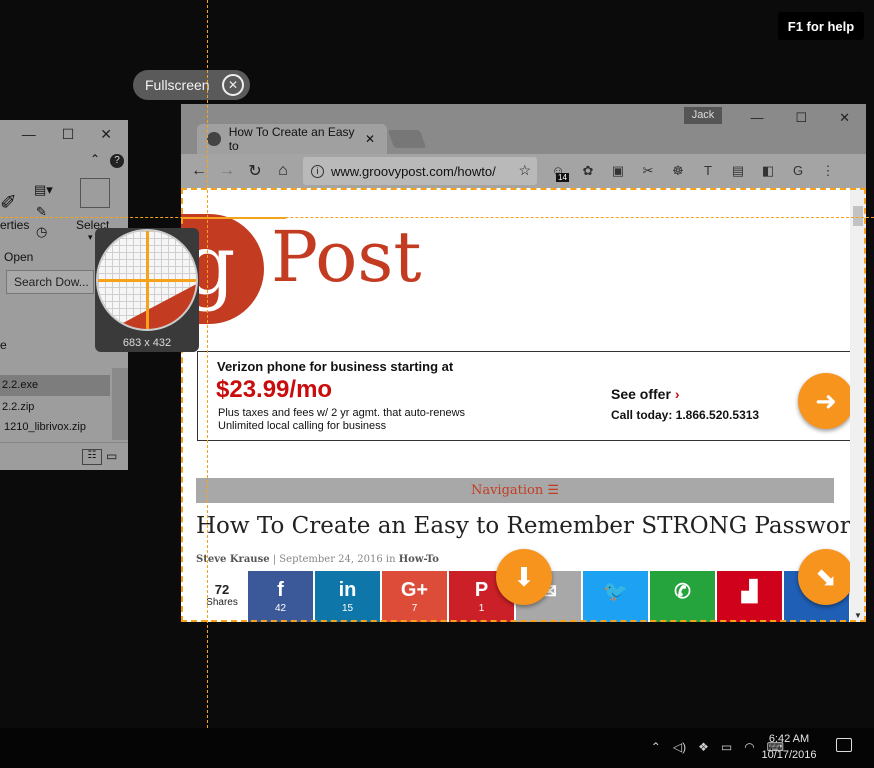  I want to click on dropbox-icon: ❖, so click(703, 747).